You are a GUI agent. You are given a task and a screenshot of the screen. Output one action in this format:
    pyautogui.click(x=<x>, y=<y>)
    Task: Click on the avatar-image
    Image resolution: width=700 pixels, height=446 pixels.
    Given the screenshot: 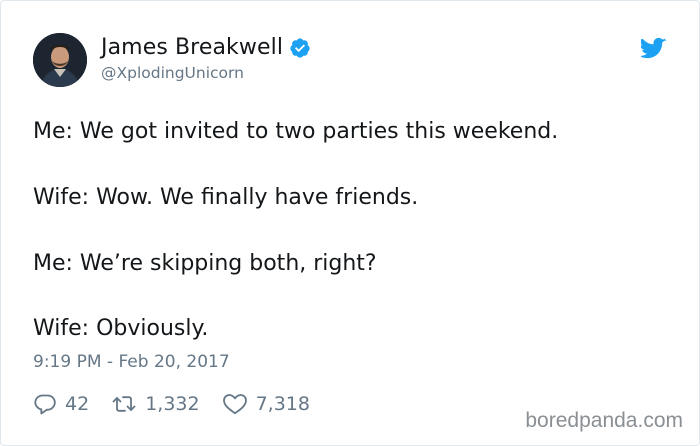 What is the action you would take?
    pyautogui.click(x=60, y=60)
    